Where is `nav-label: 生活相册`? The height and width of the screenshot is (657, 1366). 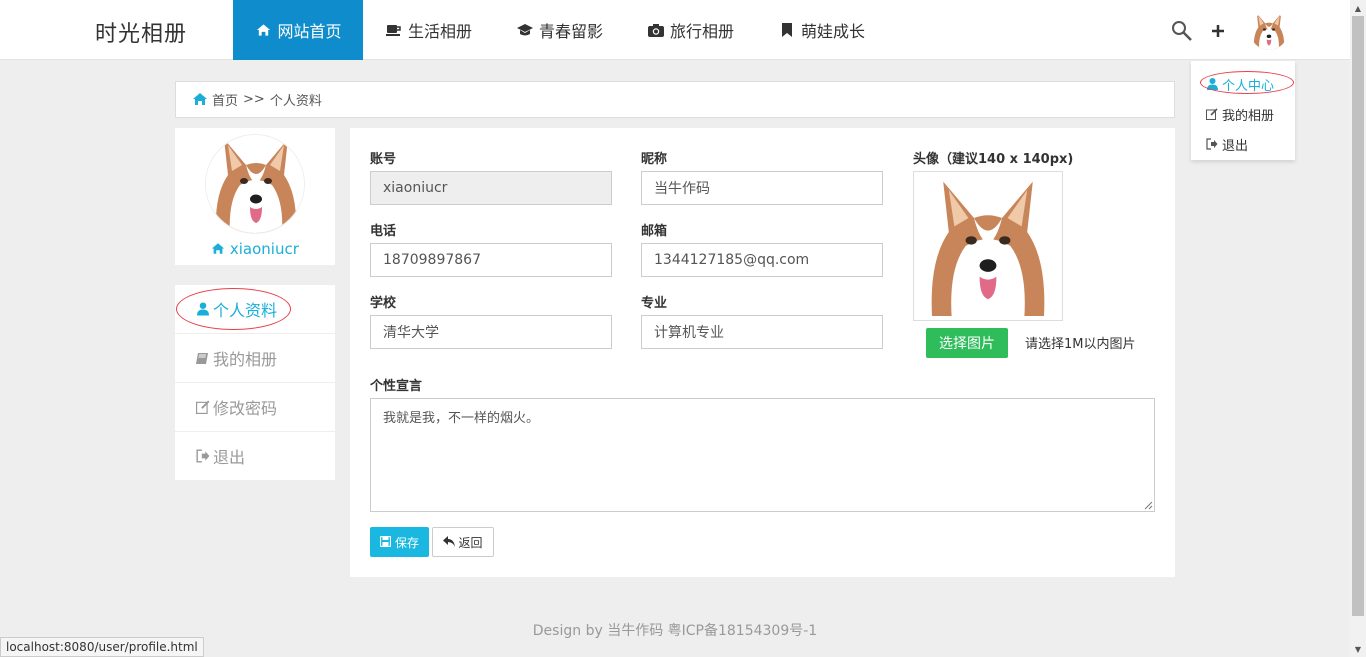 nav-label: 生活相册 is located at coordinates (440, 31).